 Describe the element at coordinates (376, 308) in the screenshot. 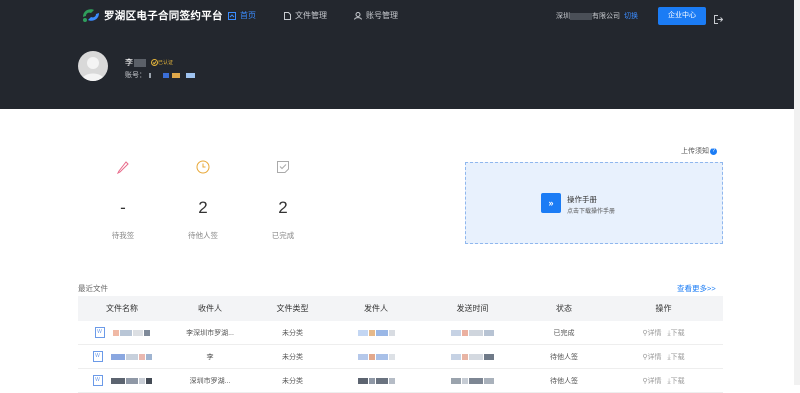

I see `col-sender: 发件人` at that location.